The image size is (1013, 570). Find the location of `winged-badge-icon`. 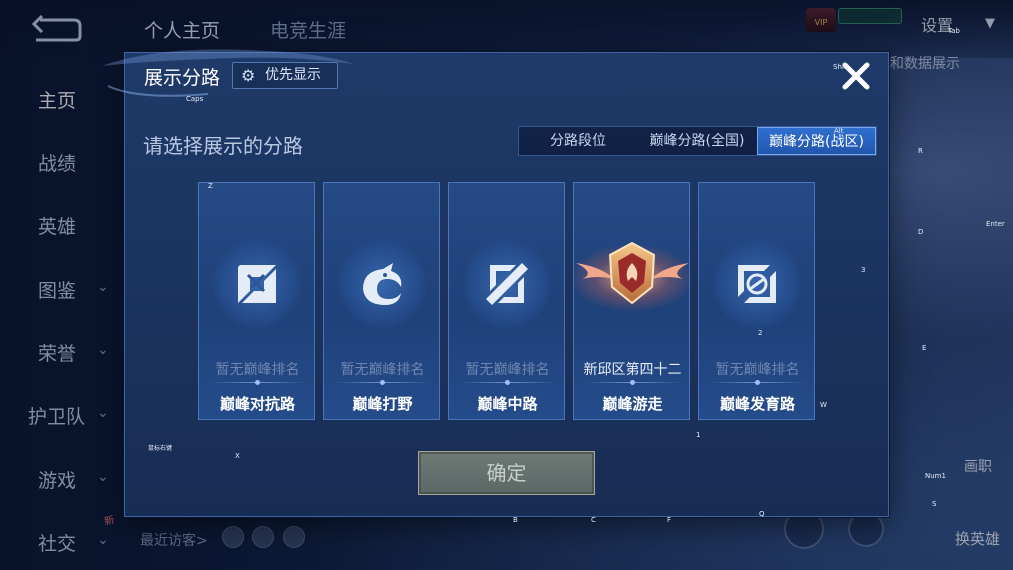

winged-badge-icon is located at coordinates (632, 276).